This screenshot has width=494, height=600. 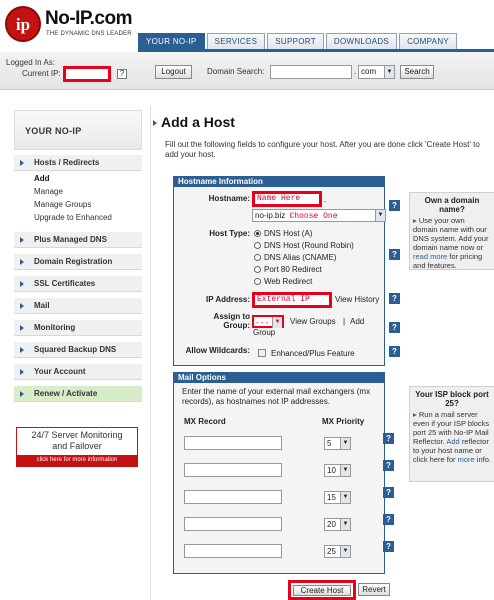 What do you see at coordinates (394, 205) in the screenshot?
I see `hostname-help-icon: ?` at bounding box center [394, 205].